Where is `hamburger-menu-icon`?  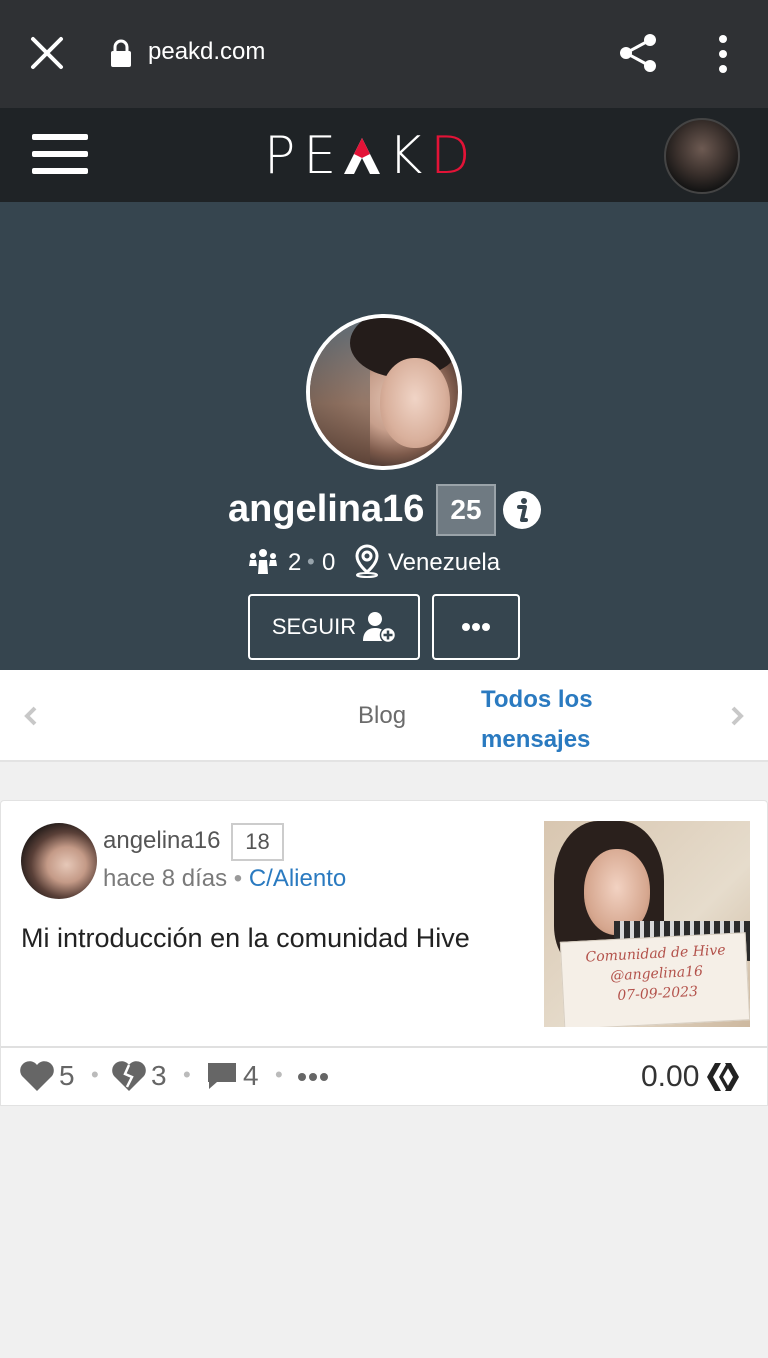 hamburger-menu-icon is located at coordinates (60, 155).